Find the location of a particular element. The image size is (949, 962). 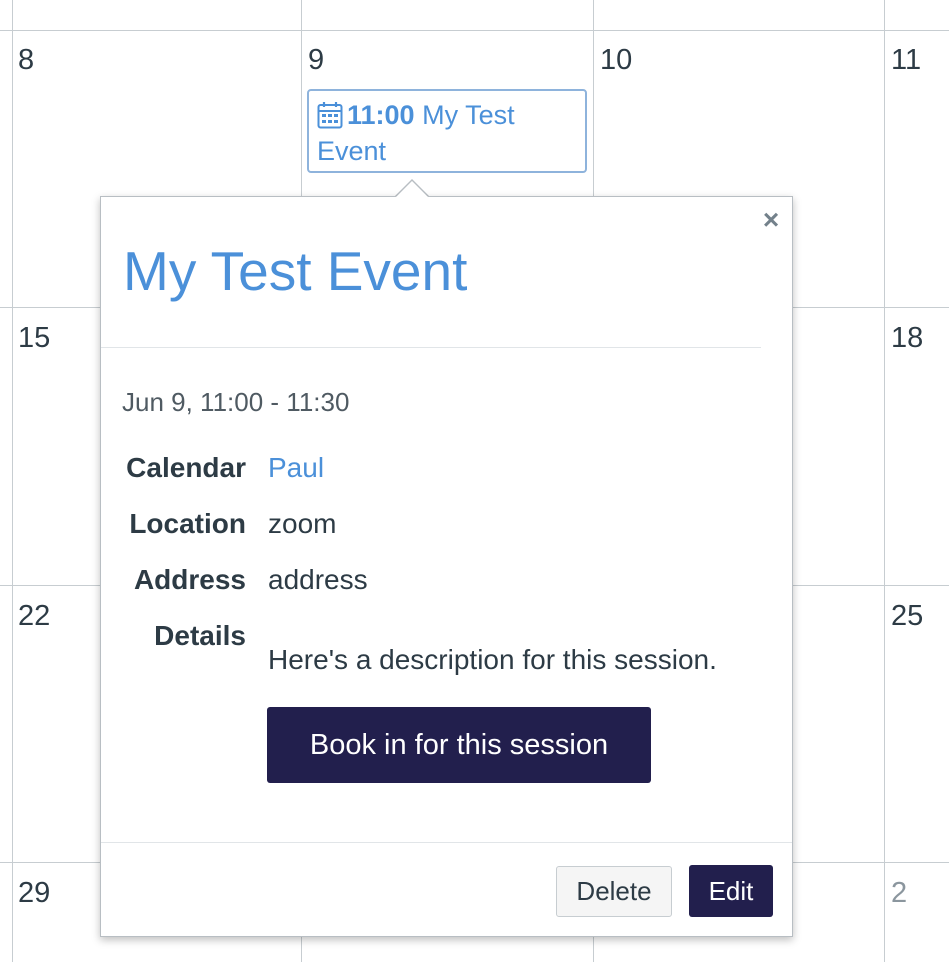

event-title: My Test Event is located at coordinates (295, 271).